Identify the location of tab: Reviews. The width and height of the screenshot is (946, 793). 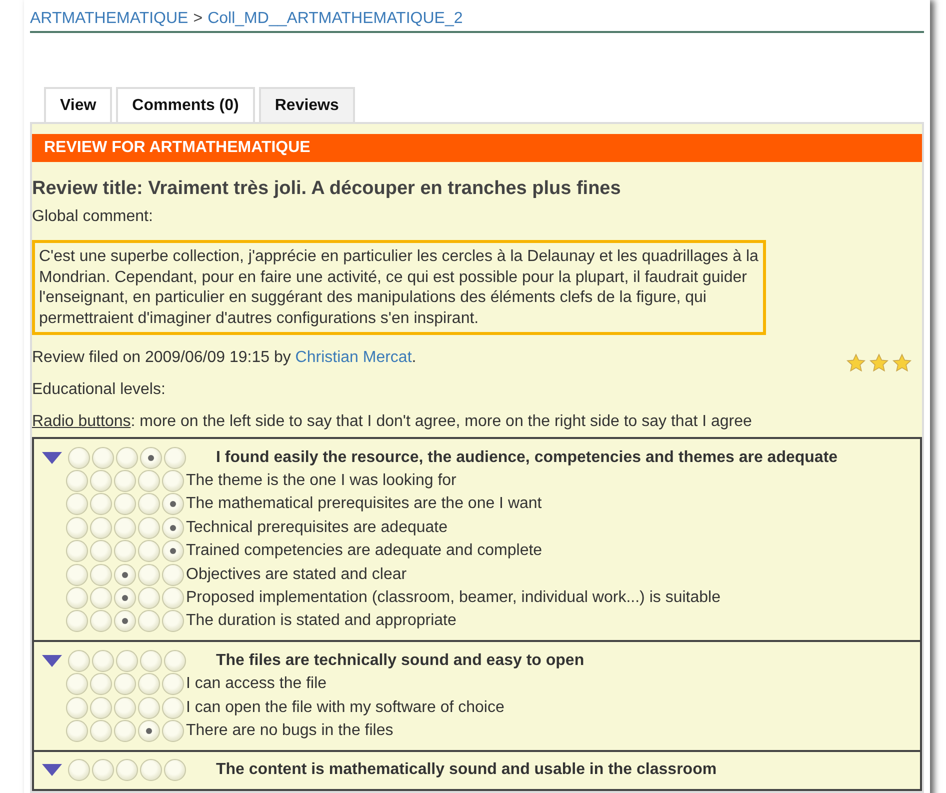
(306, 104).